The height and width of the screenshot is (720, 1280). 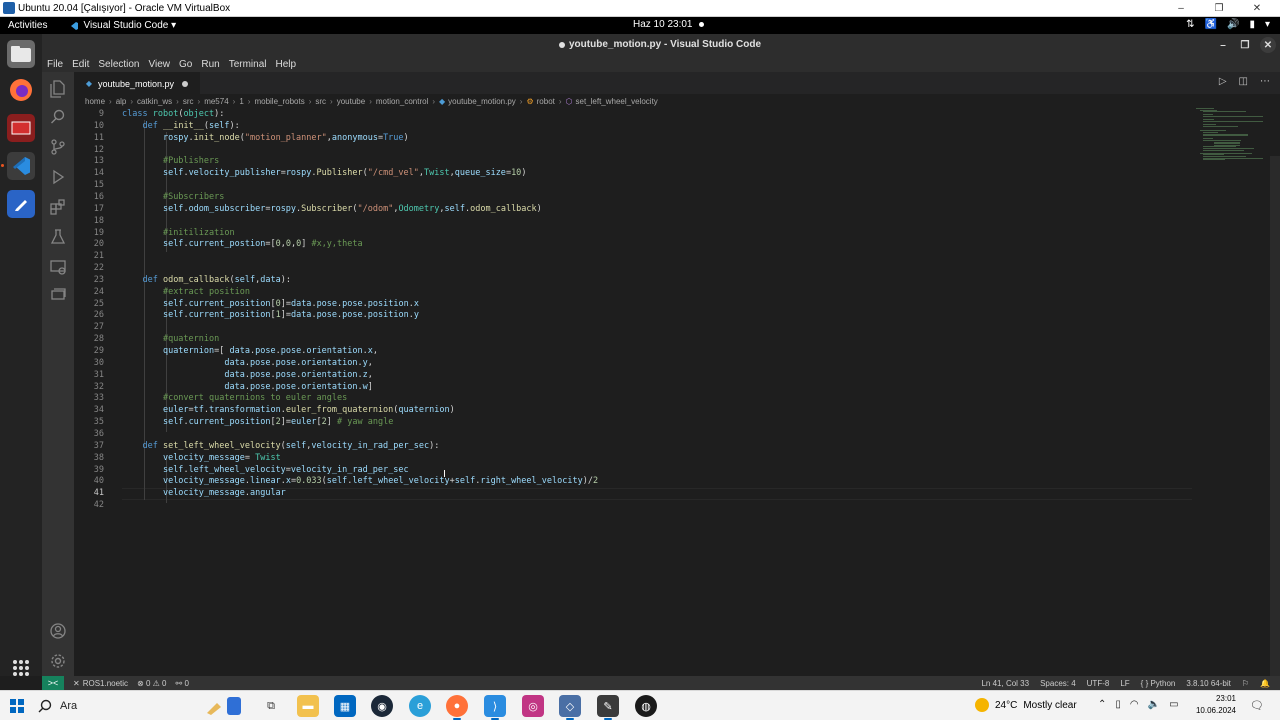 I want to click on remote-indicator: ><, so click(x=53, y=683).